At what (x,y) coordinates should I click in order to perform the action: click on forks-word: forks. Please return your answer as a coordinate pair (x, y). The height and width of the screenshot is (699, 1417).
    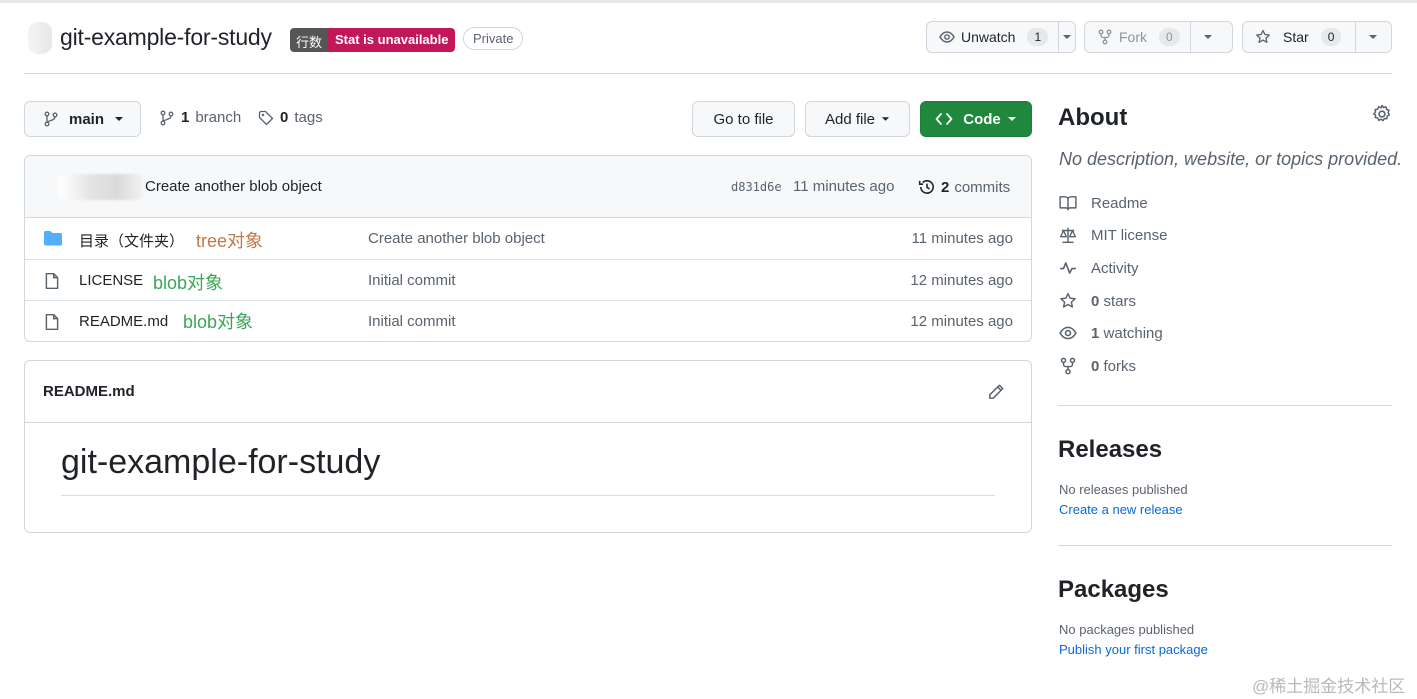
    Looking at the image, I should click on (1120, 366).